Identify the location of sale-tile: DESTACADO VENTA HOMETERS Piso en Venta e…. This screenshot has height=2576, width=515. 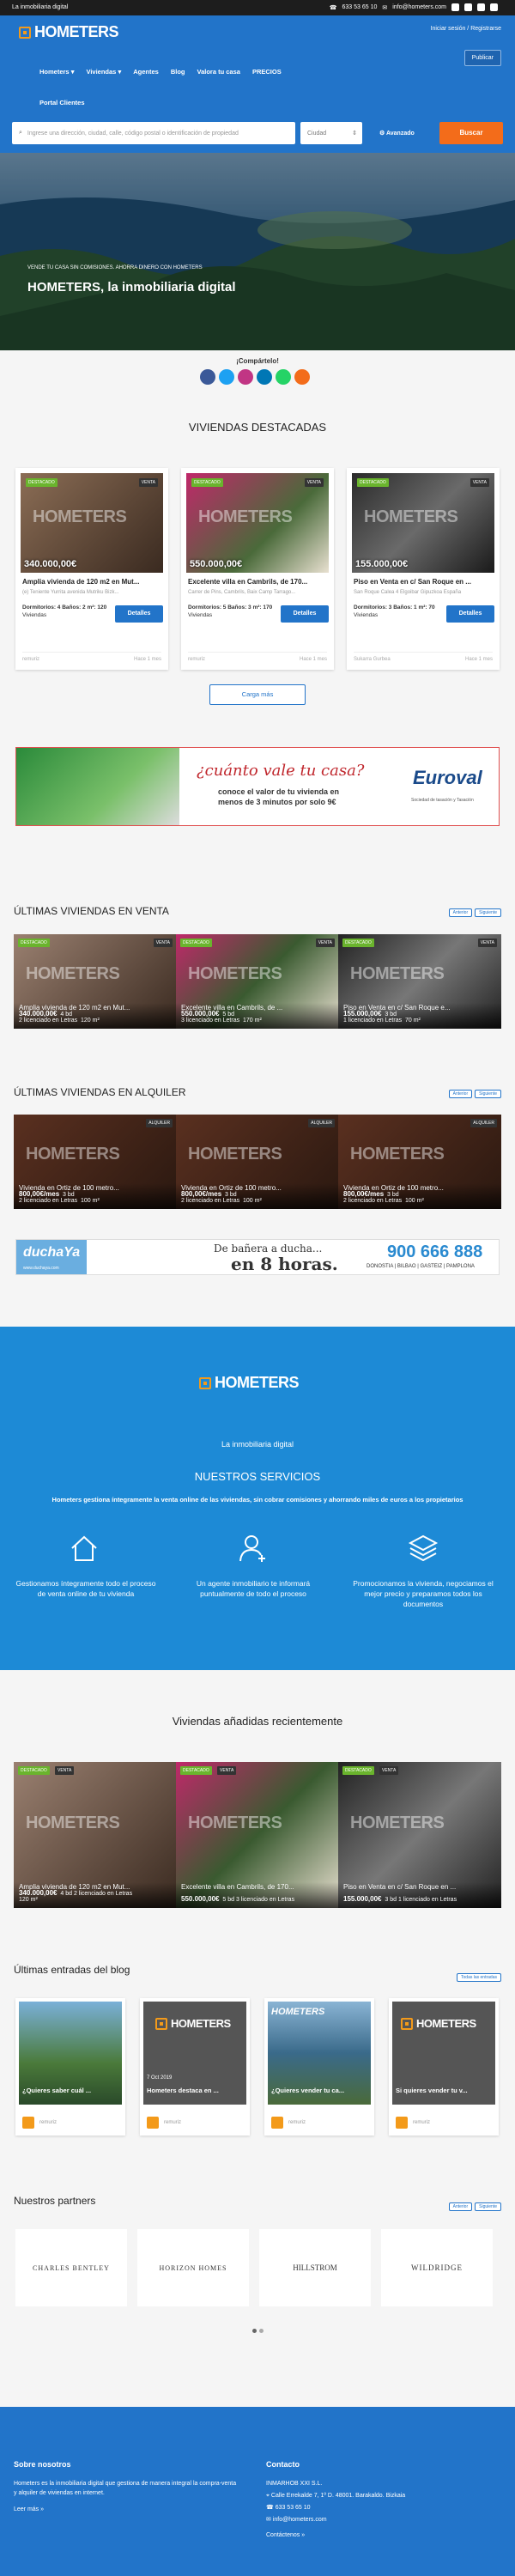
(419, 981).